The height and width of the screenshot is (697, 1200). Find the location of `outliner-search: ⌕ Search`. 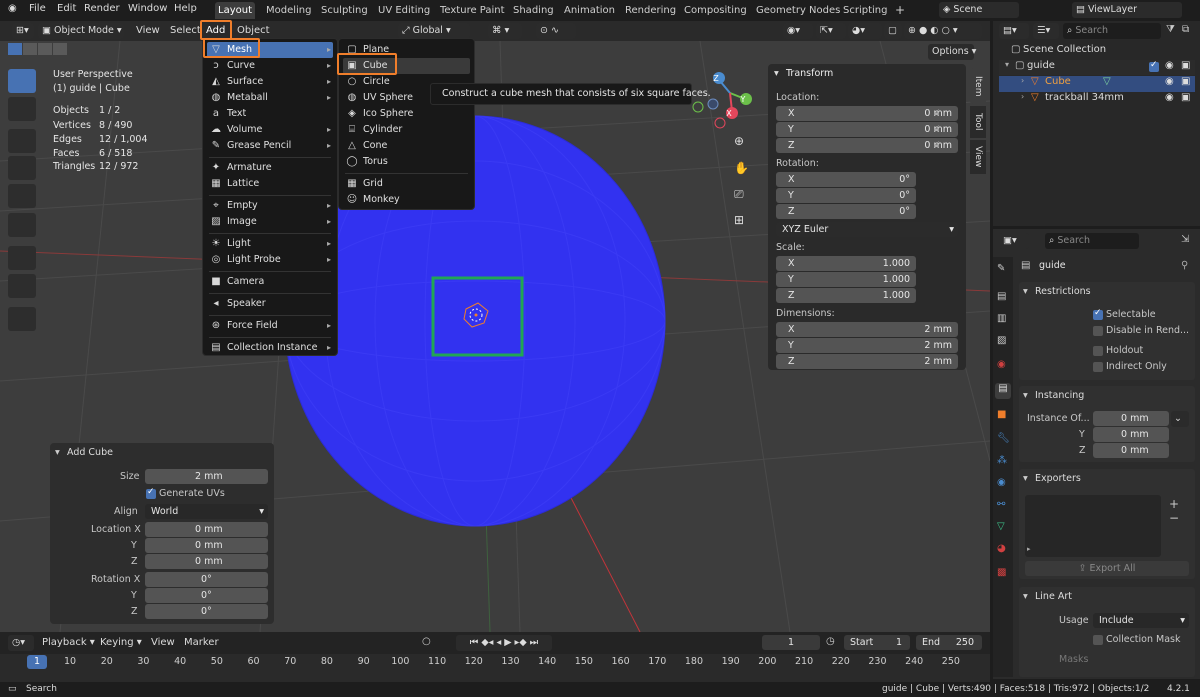

outliner-search: ⌕ Search is located at coordinates (1112, 31).